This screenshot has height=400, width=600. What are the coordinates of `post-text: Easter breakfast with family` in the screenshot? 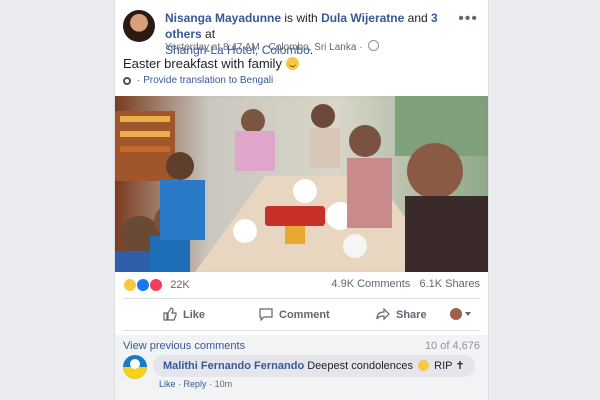 It's located at (202, 63).